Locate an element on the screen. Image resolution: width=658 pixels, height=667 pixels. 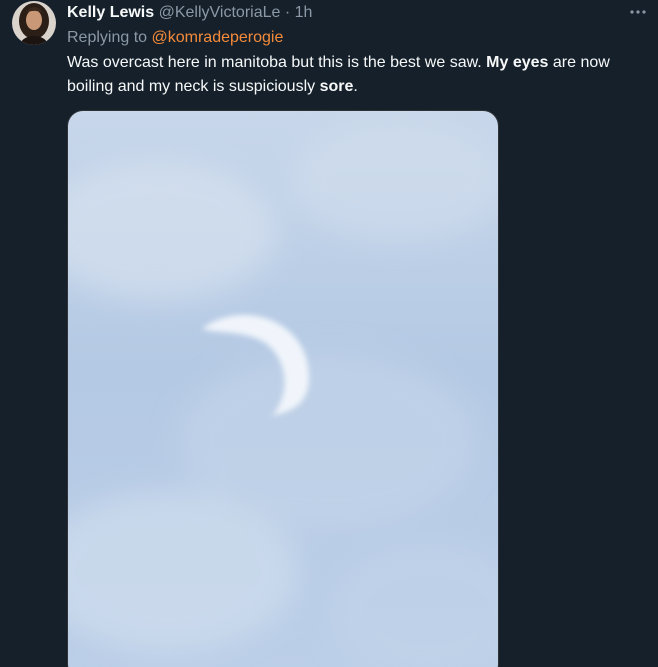
avatar is located at coordinates (34, 23).